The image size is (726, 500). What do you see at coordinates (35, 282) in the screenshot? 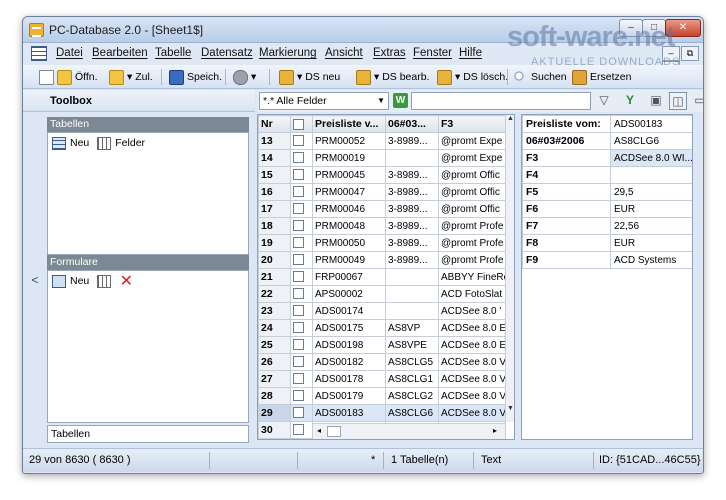
I see `toolbox-collapse-button: <` at bounding box center [35, 282].